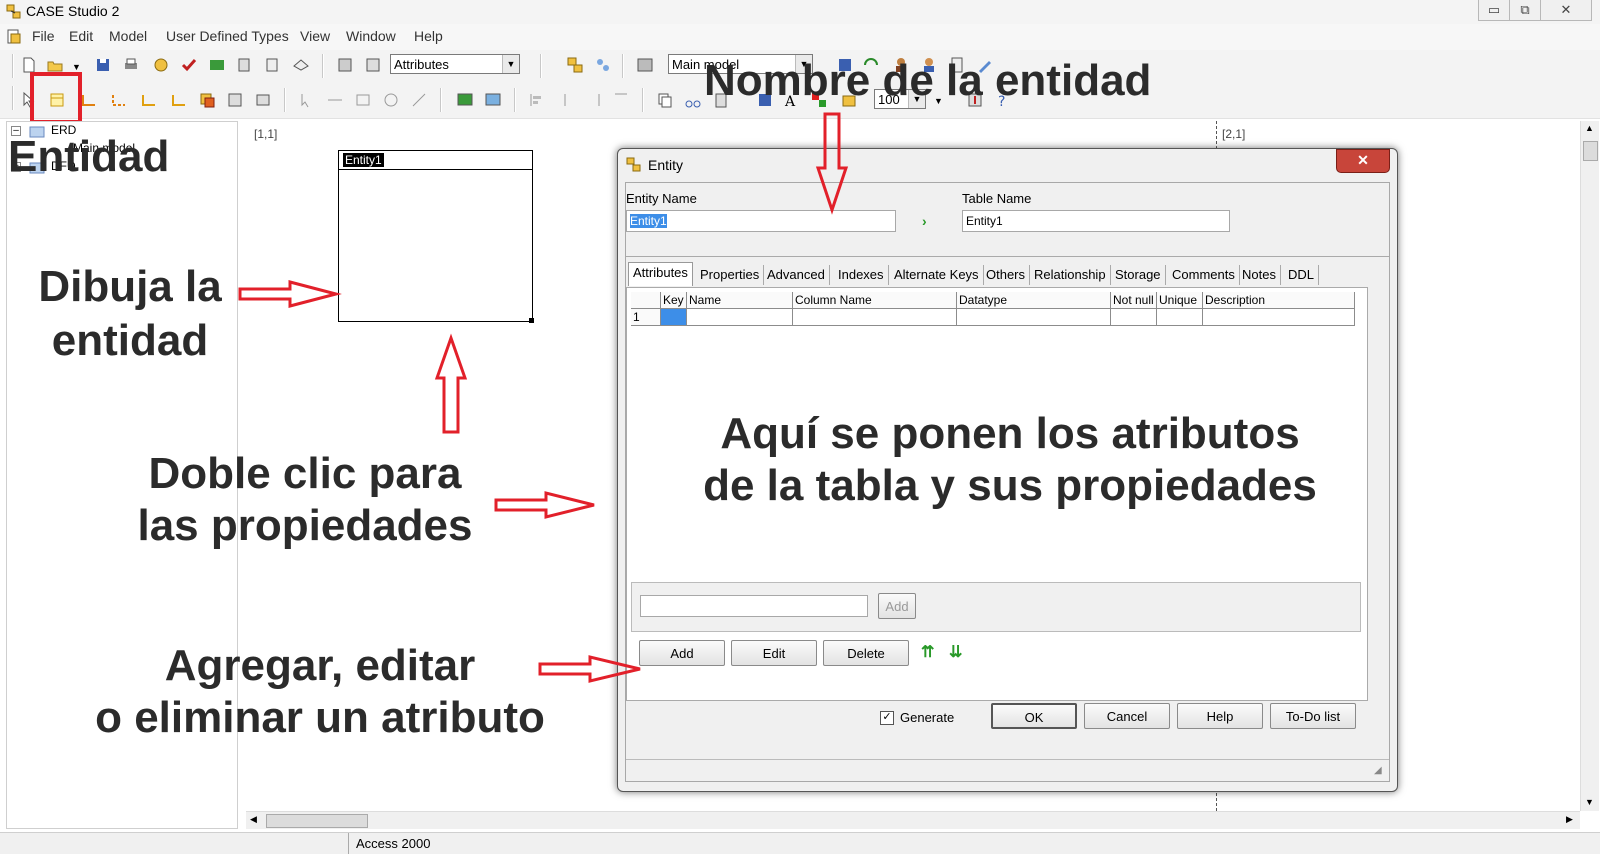 The height and width of the screenshot is (854, 1600). What do you see at coordinates (1220, 716) in the screenshot?
I see `help-button: Help` at bounding box center [1220, 716].